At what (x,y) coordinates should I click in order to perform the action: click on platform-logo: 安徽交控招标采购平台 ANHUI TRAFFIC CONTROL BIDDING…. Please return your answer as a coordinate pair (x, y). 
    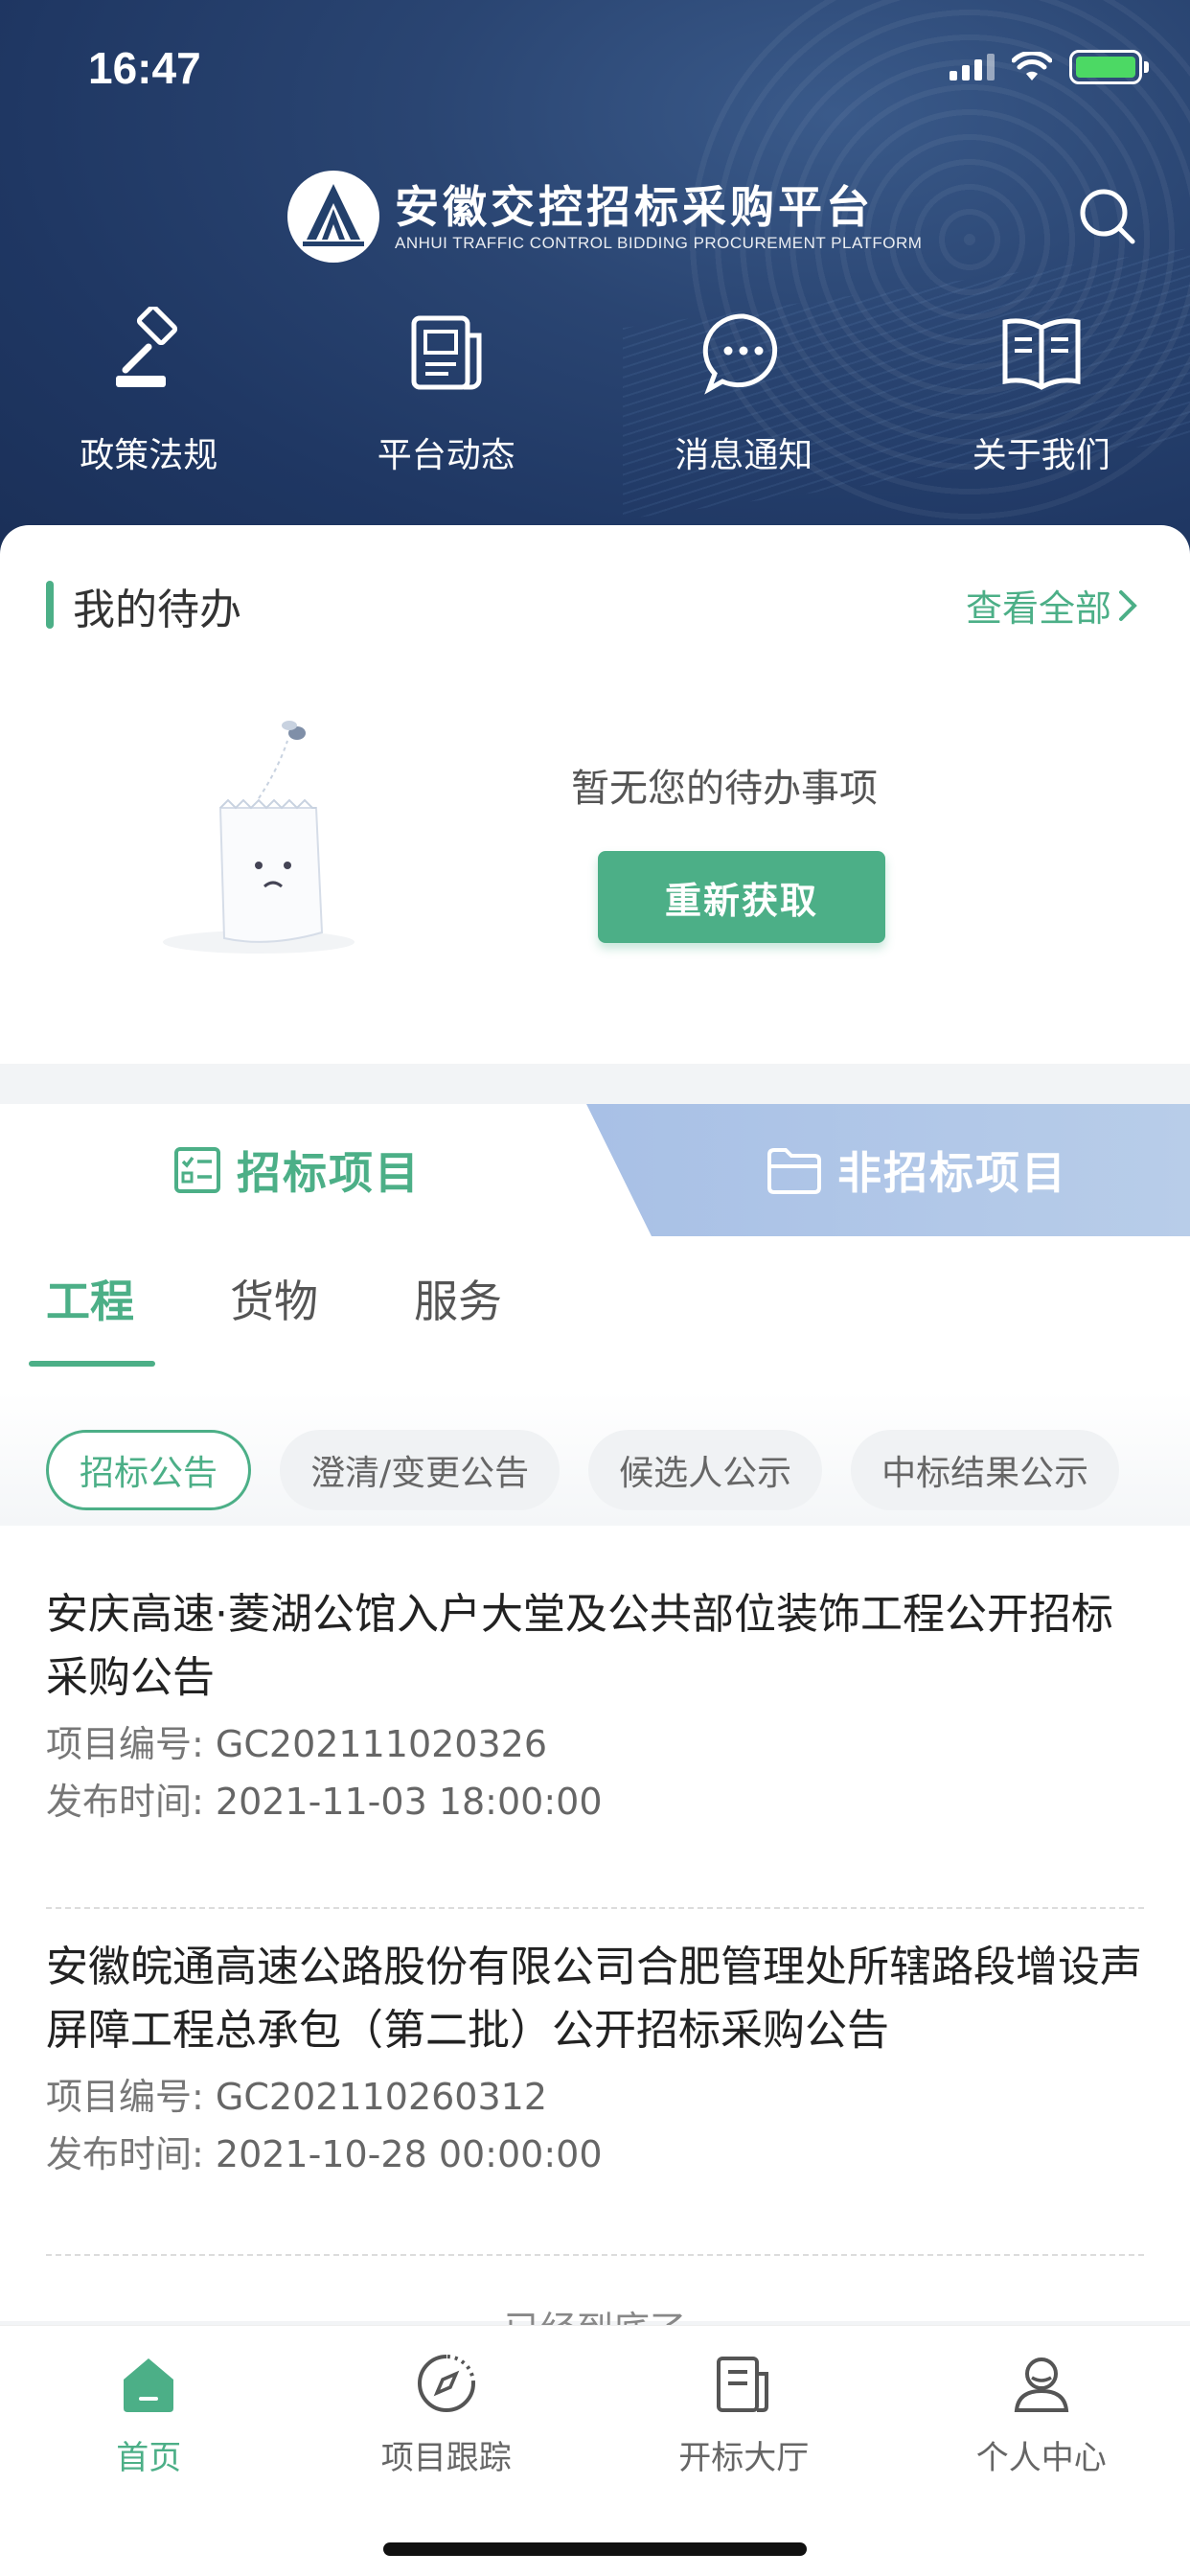
    Looking at the image, I should click on (605, 217).